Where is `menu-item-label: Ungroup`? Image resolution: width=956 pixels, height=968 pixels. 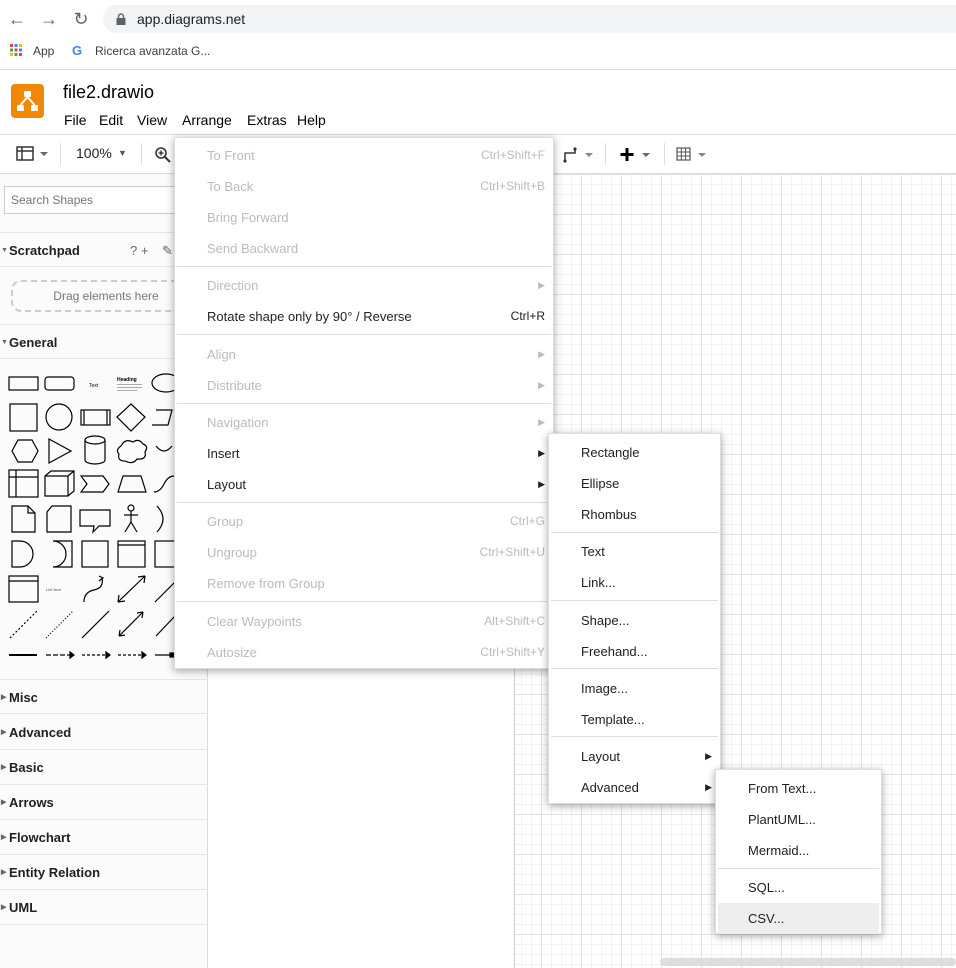
menu-item-label: Ungroup is located at coordinates (232, 552).